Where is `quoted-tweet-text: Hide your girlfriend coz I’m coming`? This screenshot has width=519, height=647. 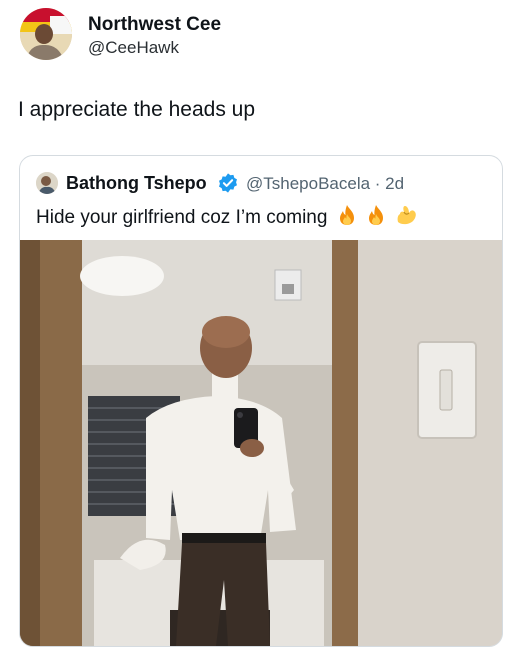
quoted-tweet-text: Hide your girlfriend coz I’m coming is located at coordinates (227, 216).